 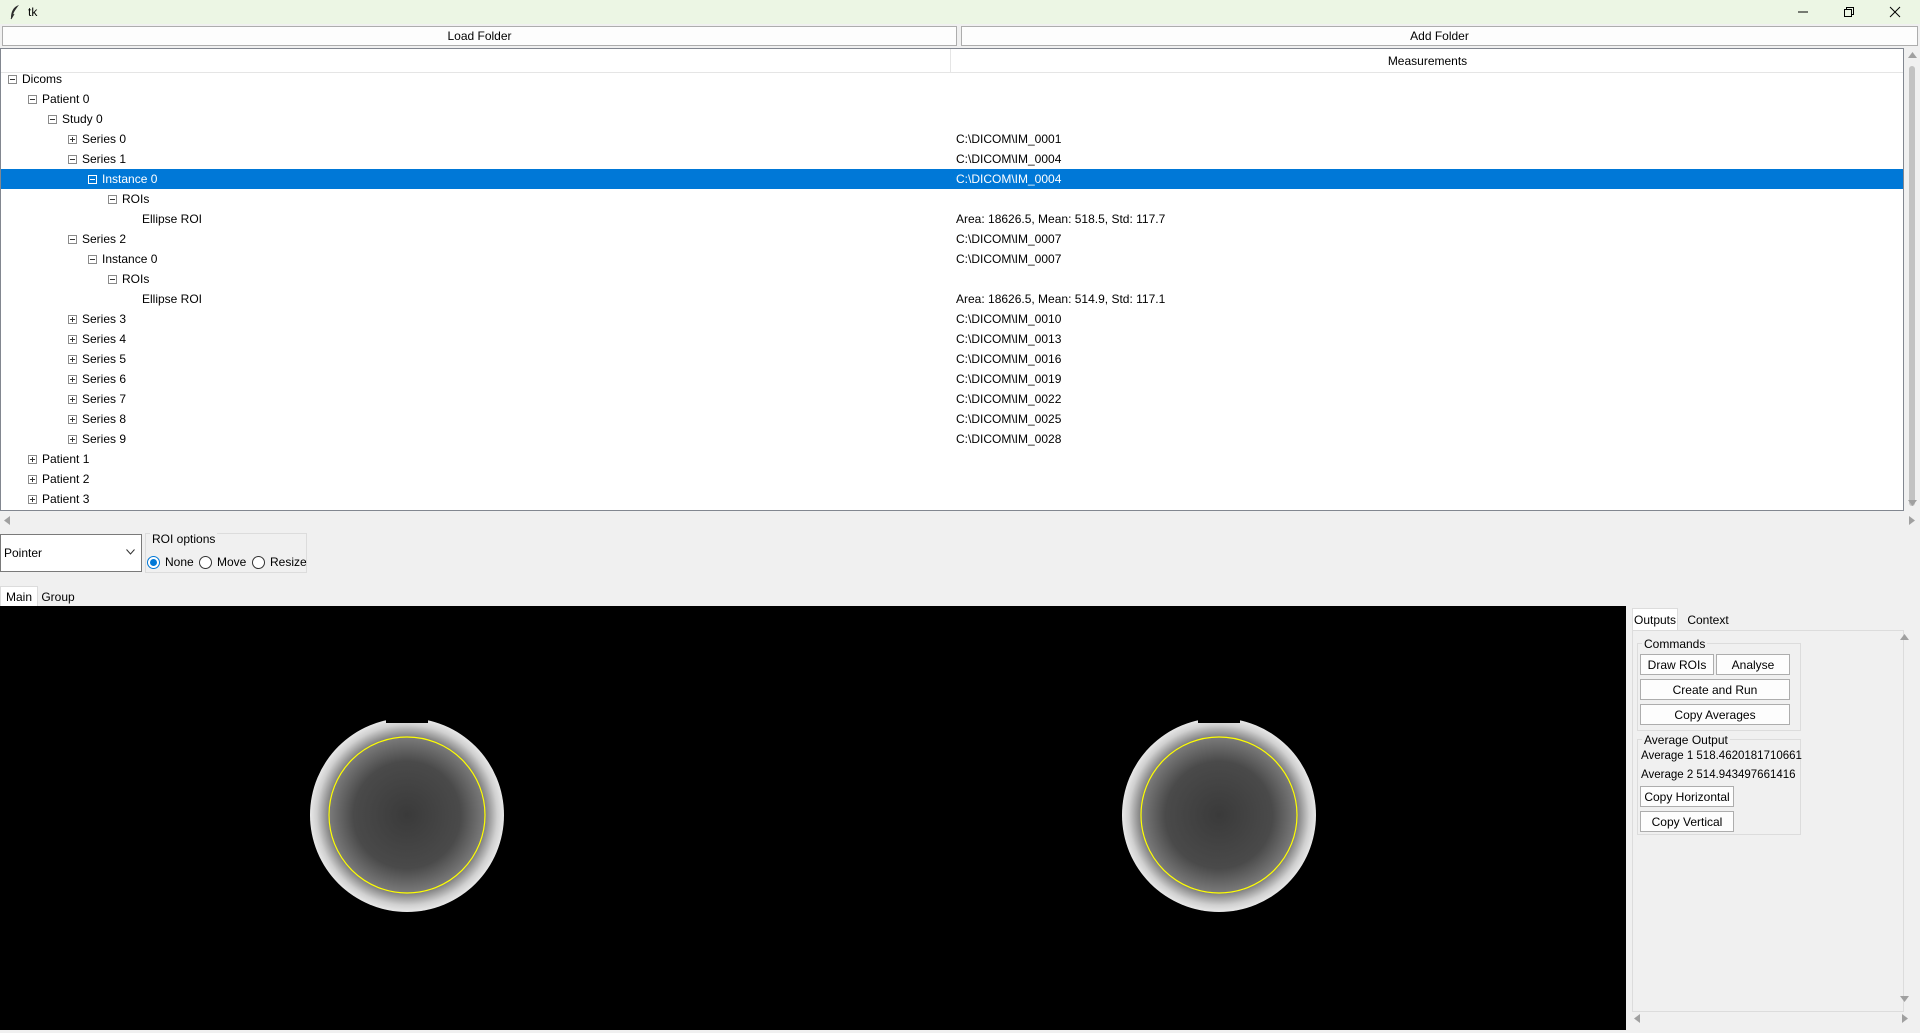 What do you see at coordinates (33, 12) in the screenshot?
I see `window-title: tk` at bounding box center [33, 12].